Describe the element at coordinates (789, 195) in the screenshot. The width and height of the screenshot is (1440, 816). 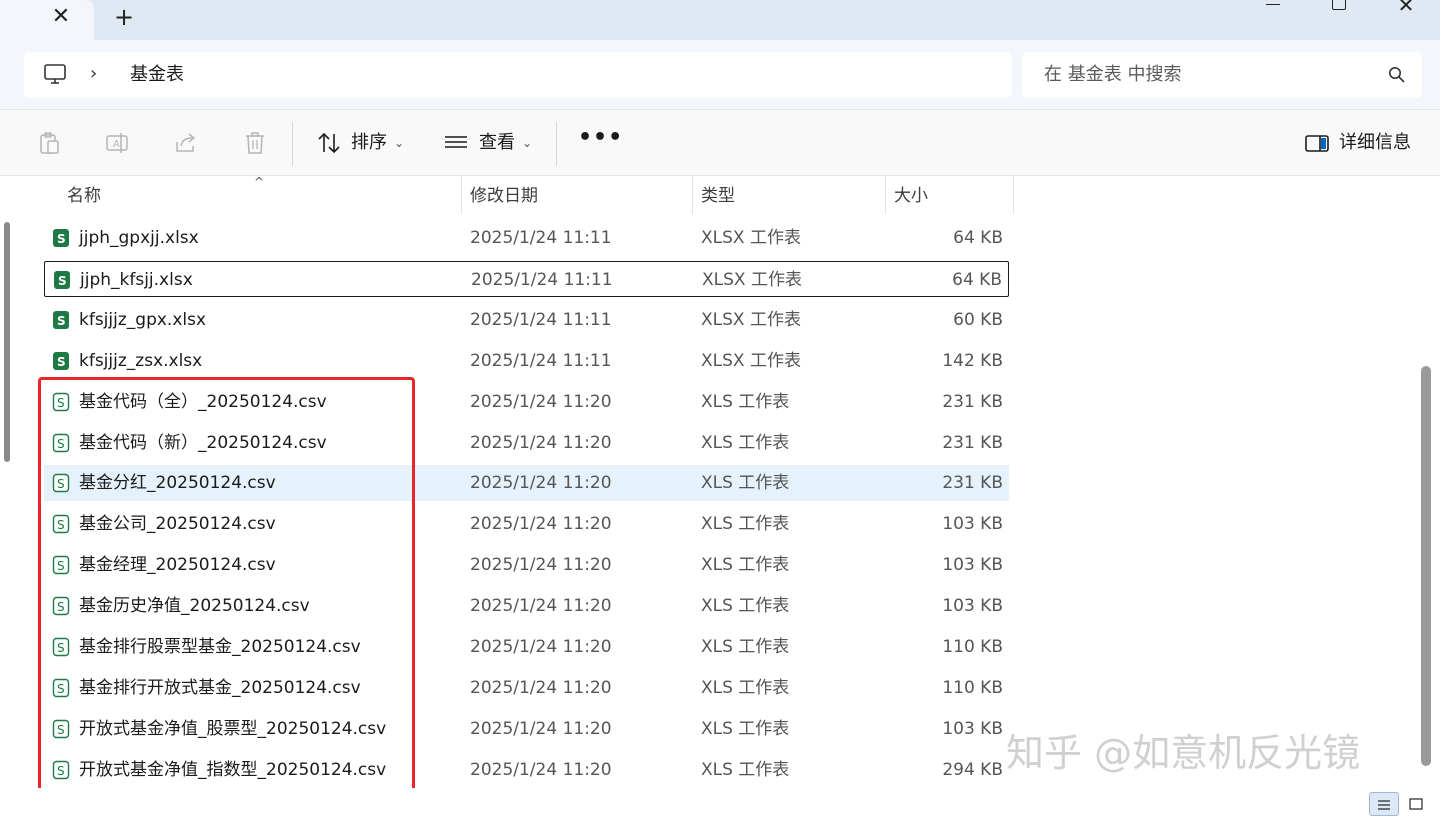
I see `column-header-type: 类型` at that location.